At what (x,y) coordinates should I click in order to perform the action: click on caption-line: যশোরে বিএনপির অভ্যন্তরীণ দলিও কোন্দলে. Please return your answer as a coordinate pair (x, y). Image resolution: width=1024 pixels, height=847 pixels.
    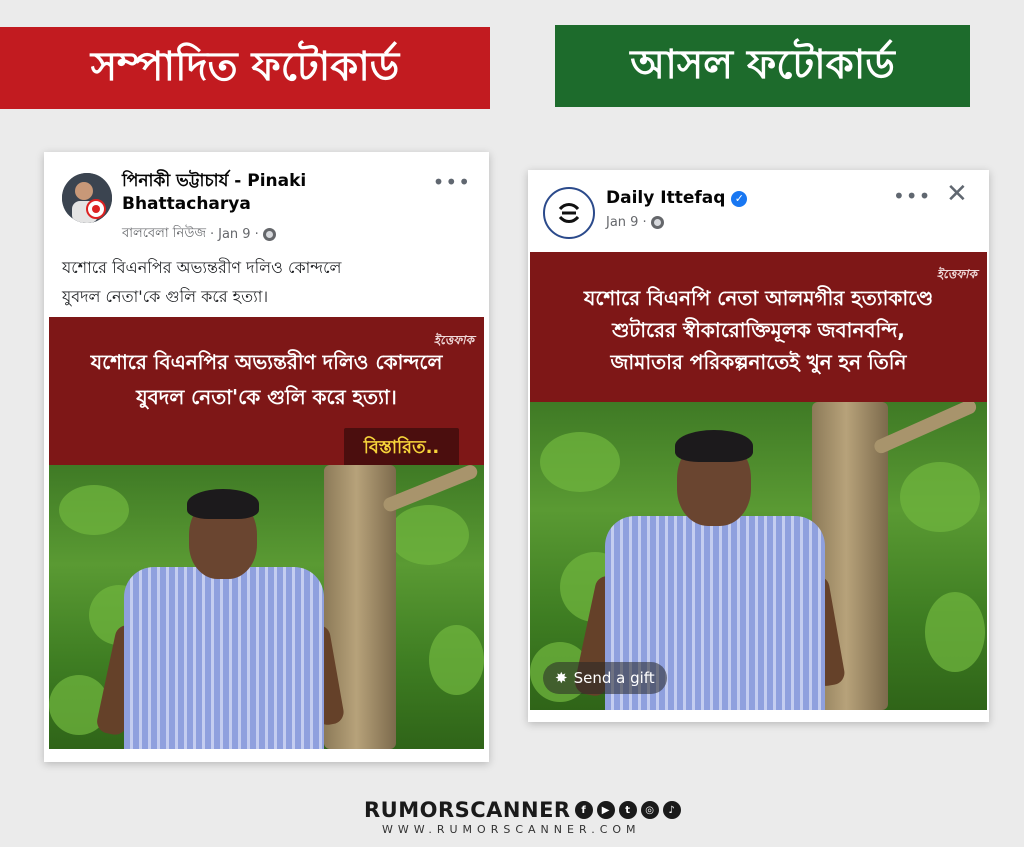
    Looking at the image, I should click on (202, 267).